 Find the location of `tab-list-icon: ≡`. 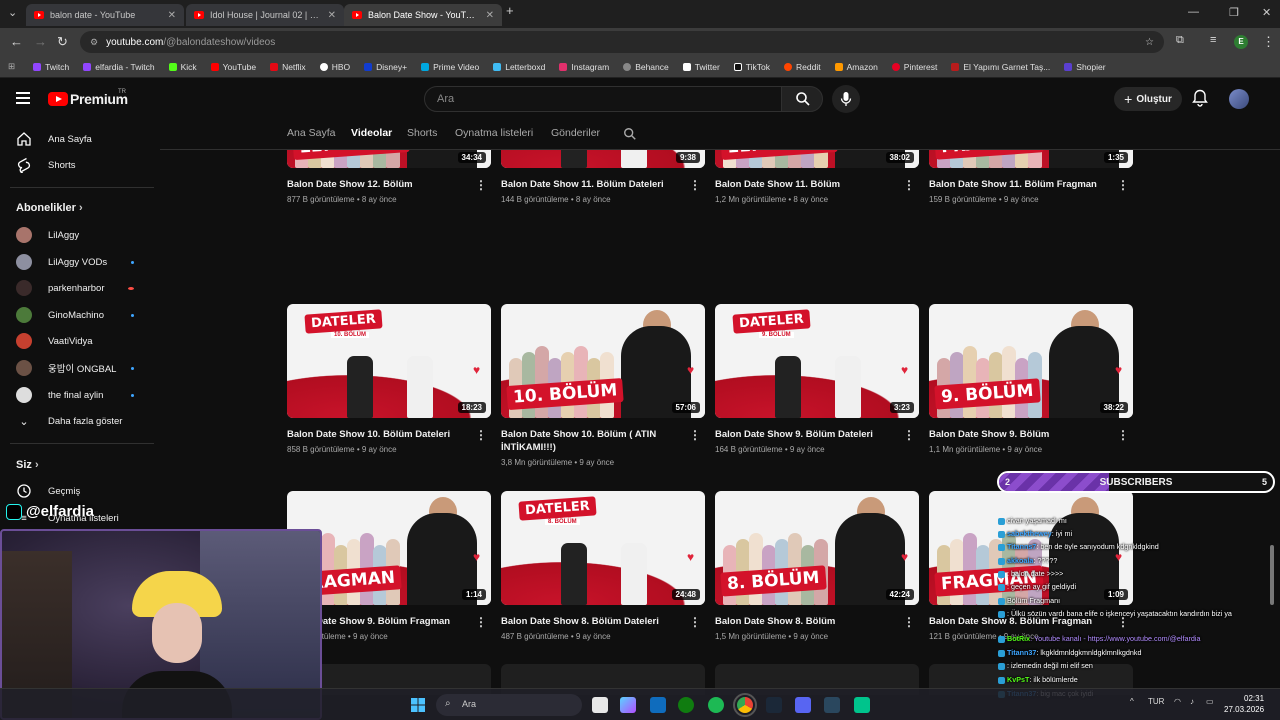

tab-list-icon: ≡ is located at coordinates (1213, 40).